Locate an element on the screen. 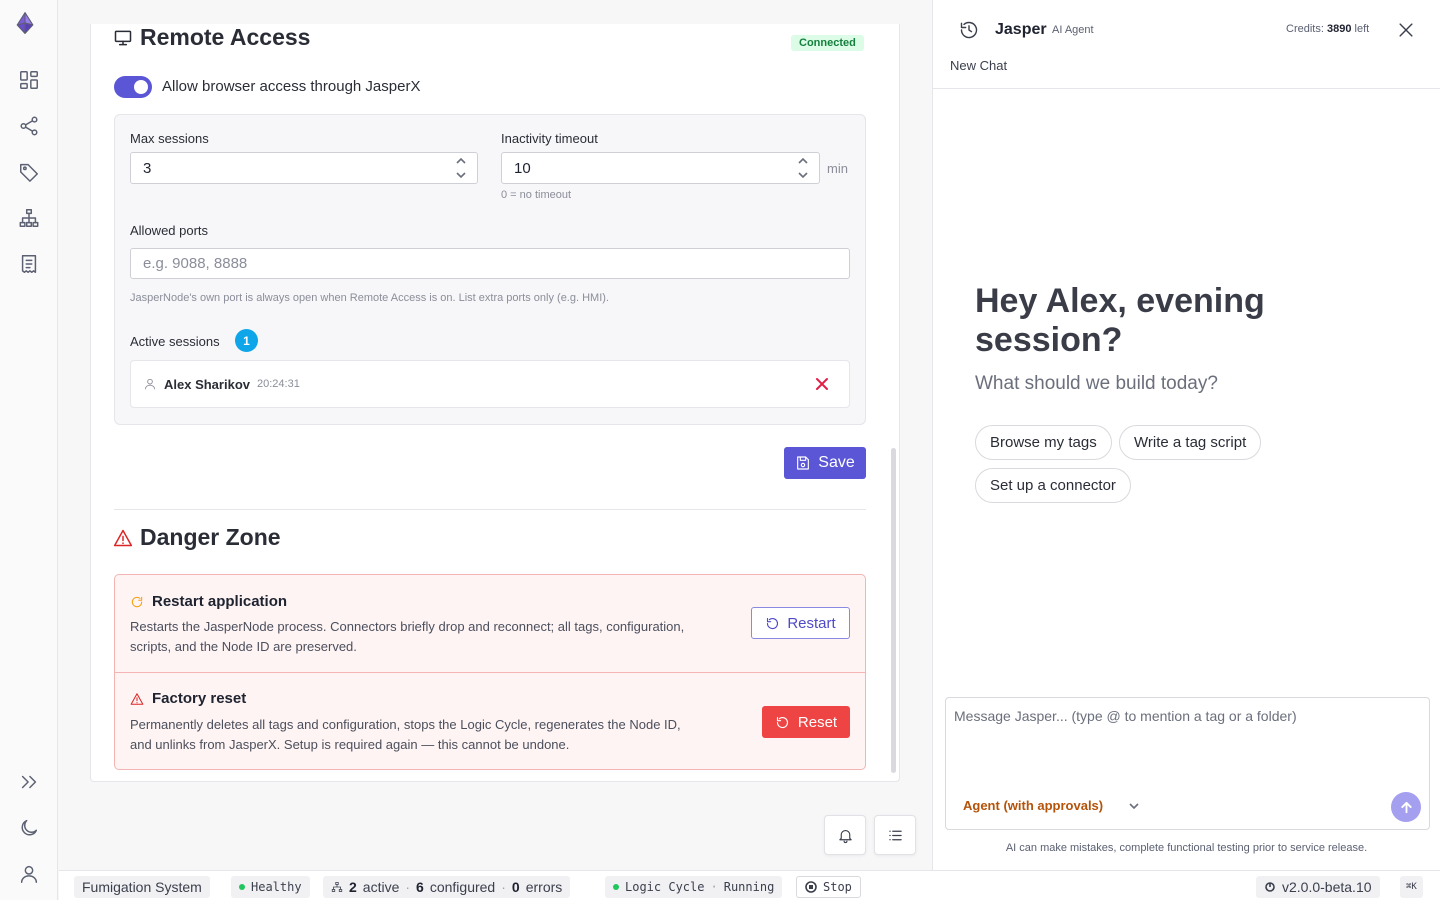  version-text: v2.0.0-beta.10 is located at coordinates (1327, 887).